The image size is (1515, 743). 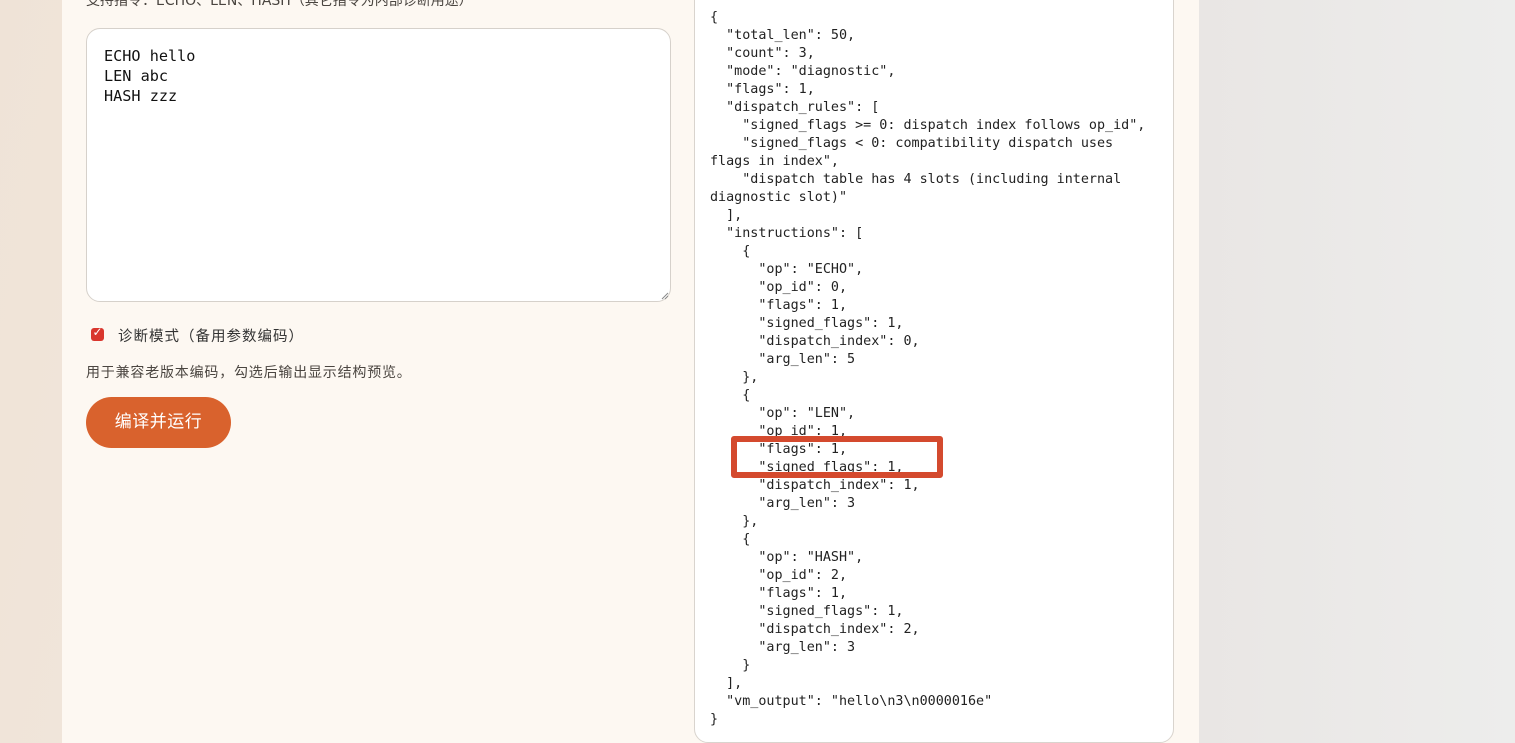 I want to click on diagnostic-mode-description: 用于兼容老版本编码，勾选后输出显示结构预览。, so click(x=249, y=373).